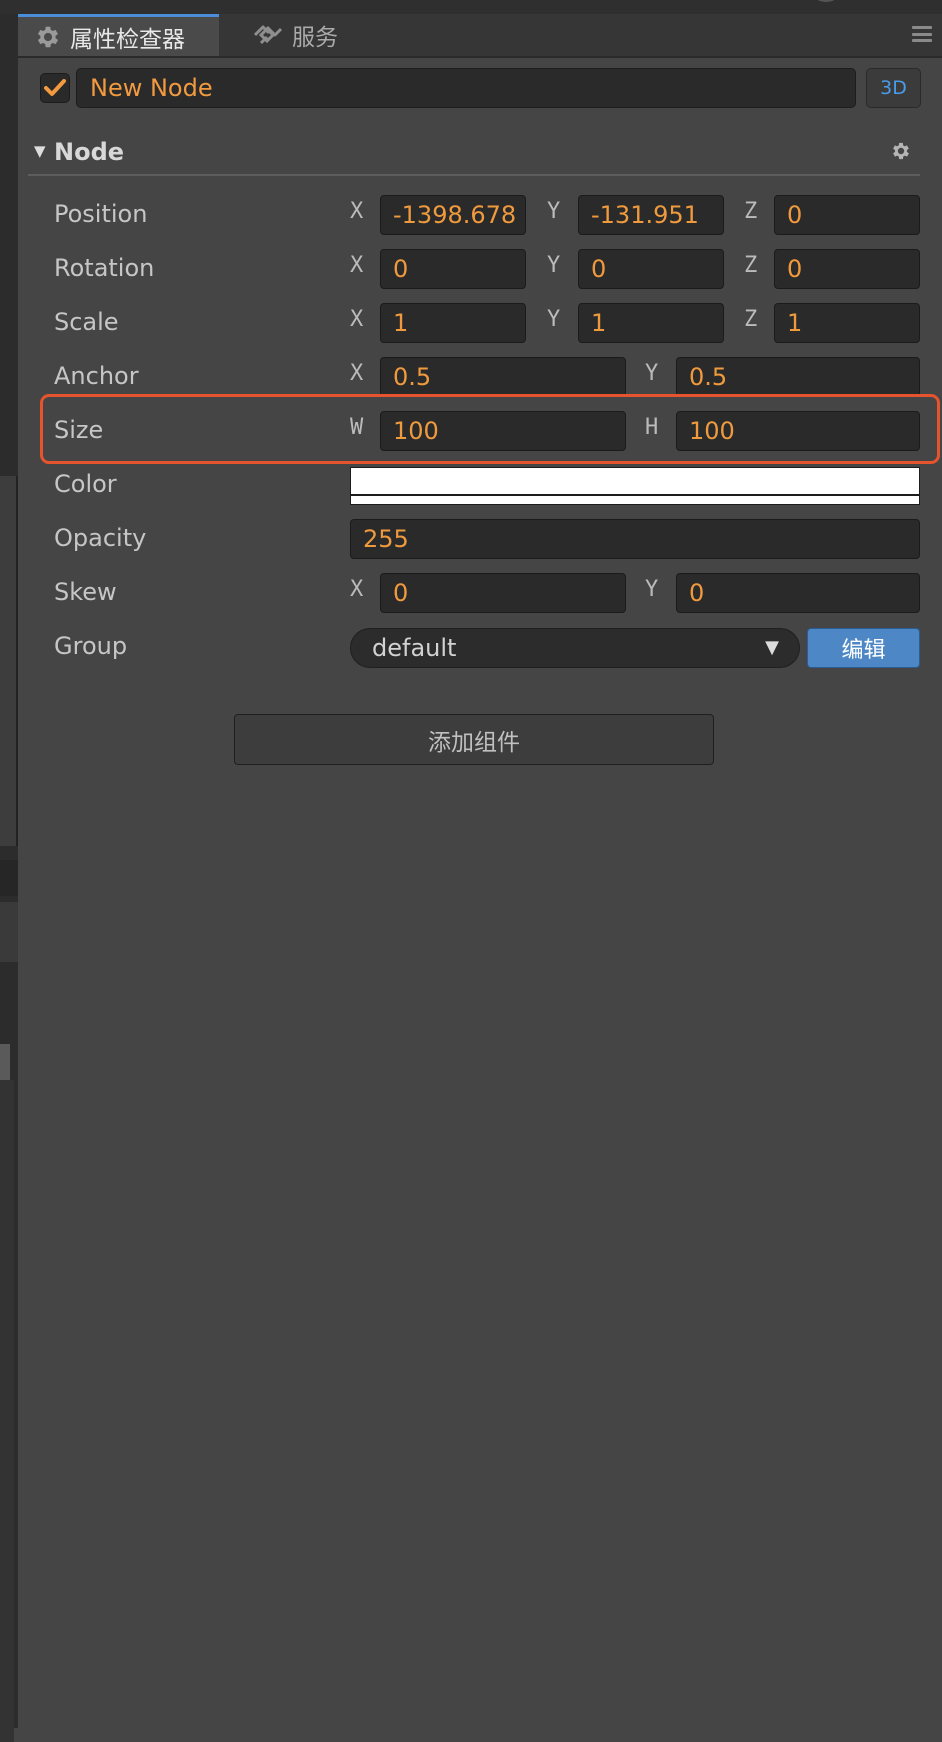 The height and width of the screenshot is (1742, 942). I want to click on tab-services-label: 服务, so click(315, 38).